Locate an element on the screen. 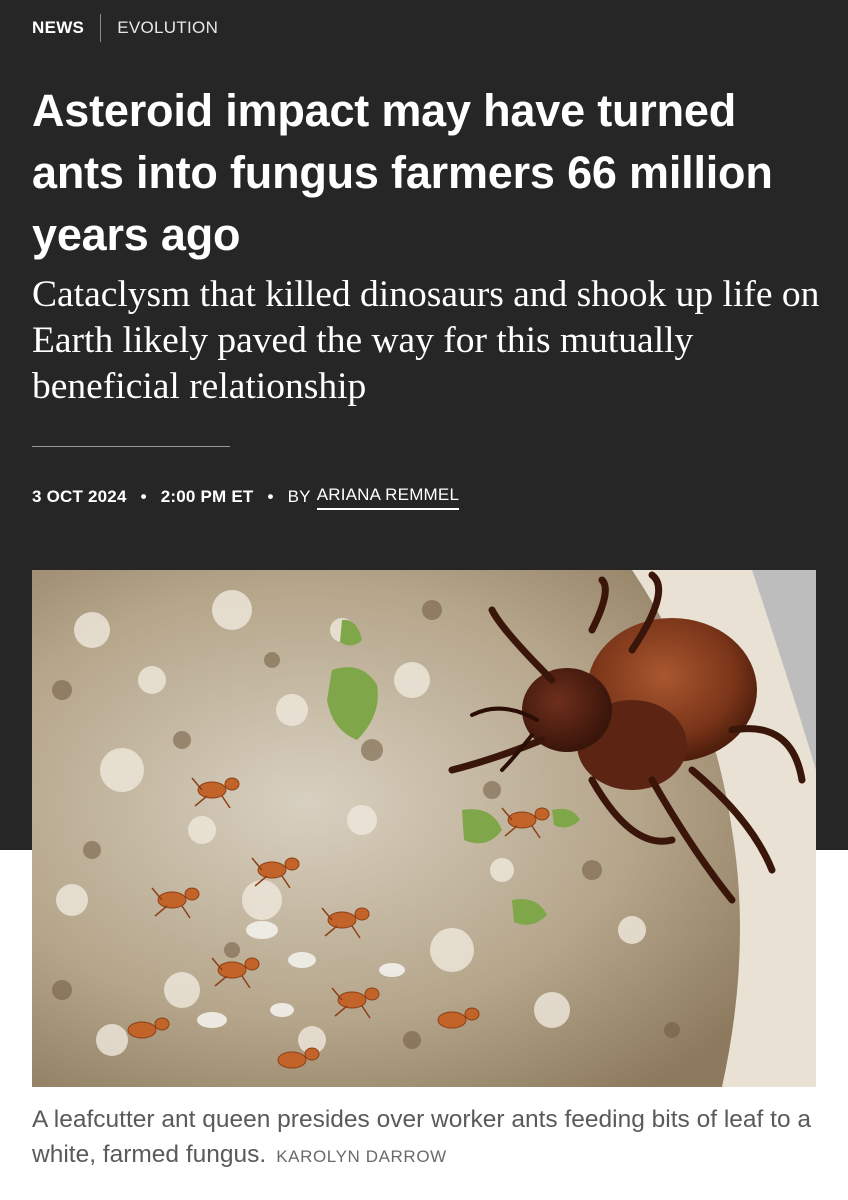 Image resolution: width=848 pixels, height=1200 pixels. breadcrumb-section-link: EVOLUTION is located at coordinates (167, 28).